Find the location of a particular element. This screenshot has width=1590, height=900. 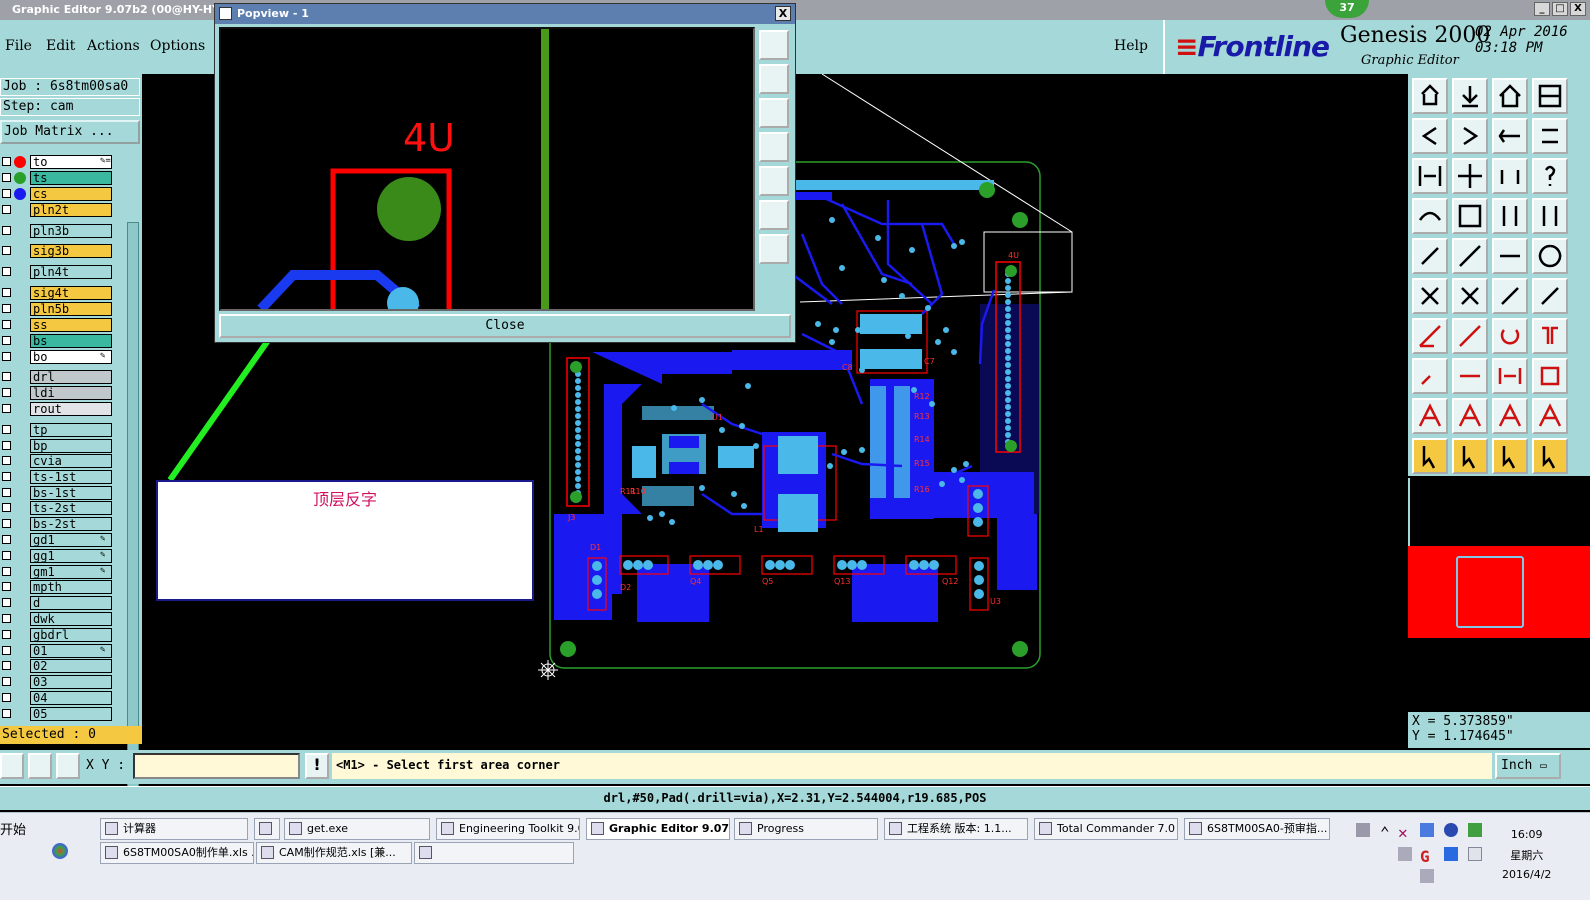

start-button: 开始 is located at coordinates (13, 828).